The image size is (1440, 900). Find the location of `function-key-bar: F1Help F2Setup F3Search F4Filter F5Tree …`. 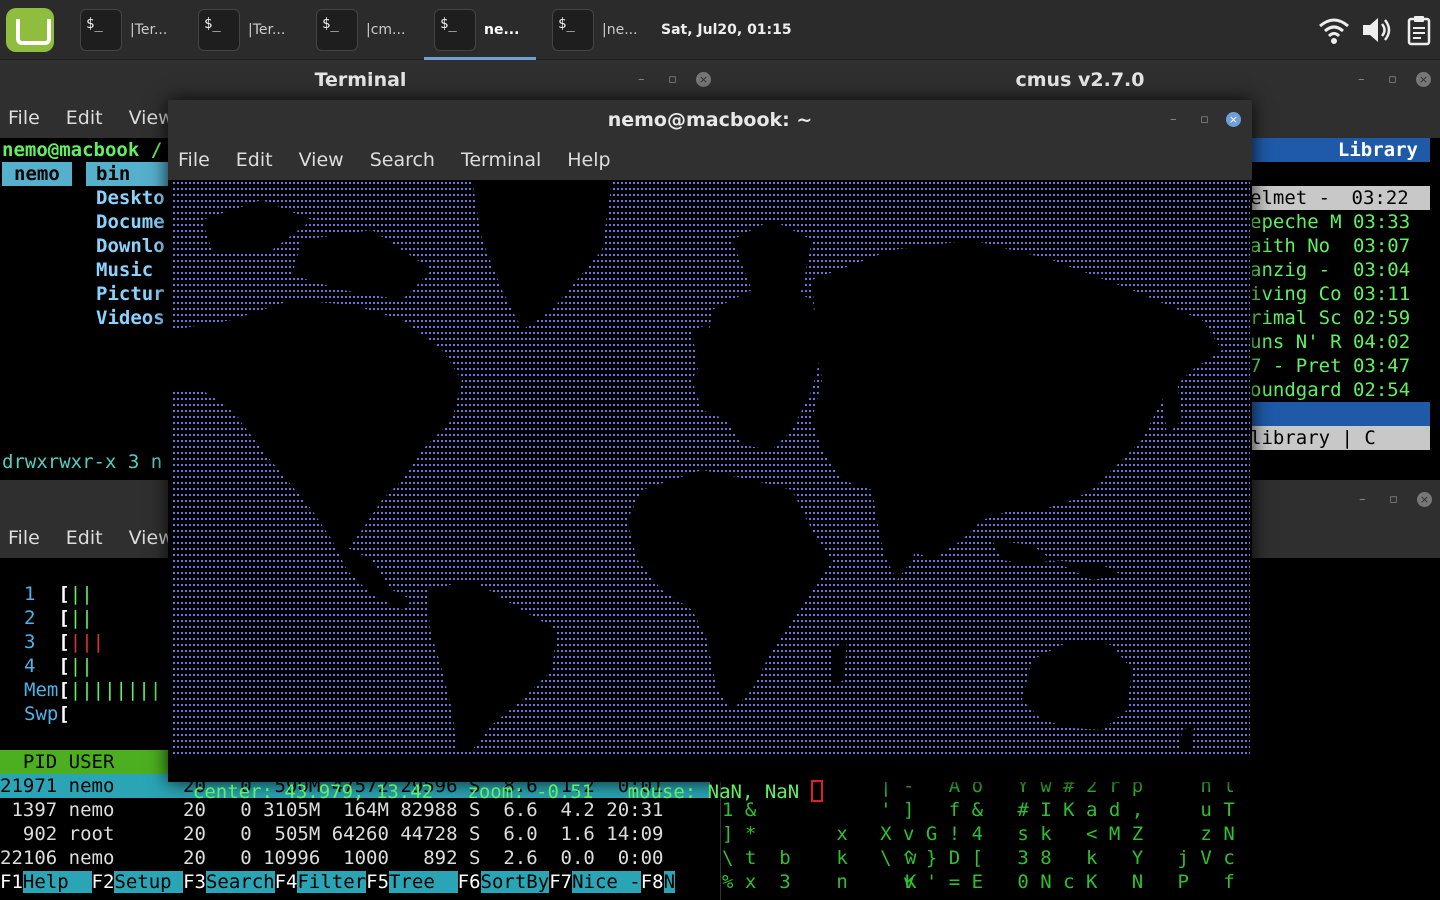

function-key-bar: F1Help F2Setup F3Search F4Filter F5Tree … is located at coordinates (338, 882).